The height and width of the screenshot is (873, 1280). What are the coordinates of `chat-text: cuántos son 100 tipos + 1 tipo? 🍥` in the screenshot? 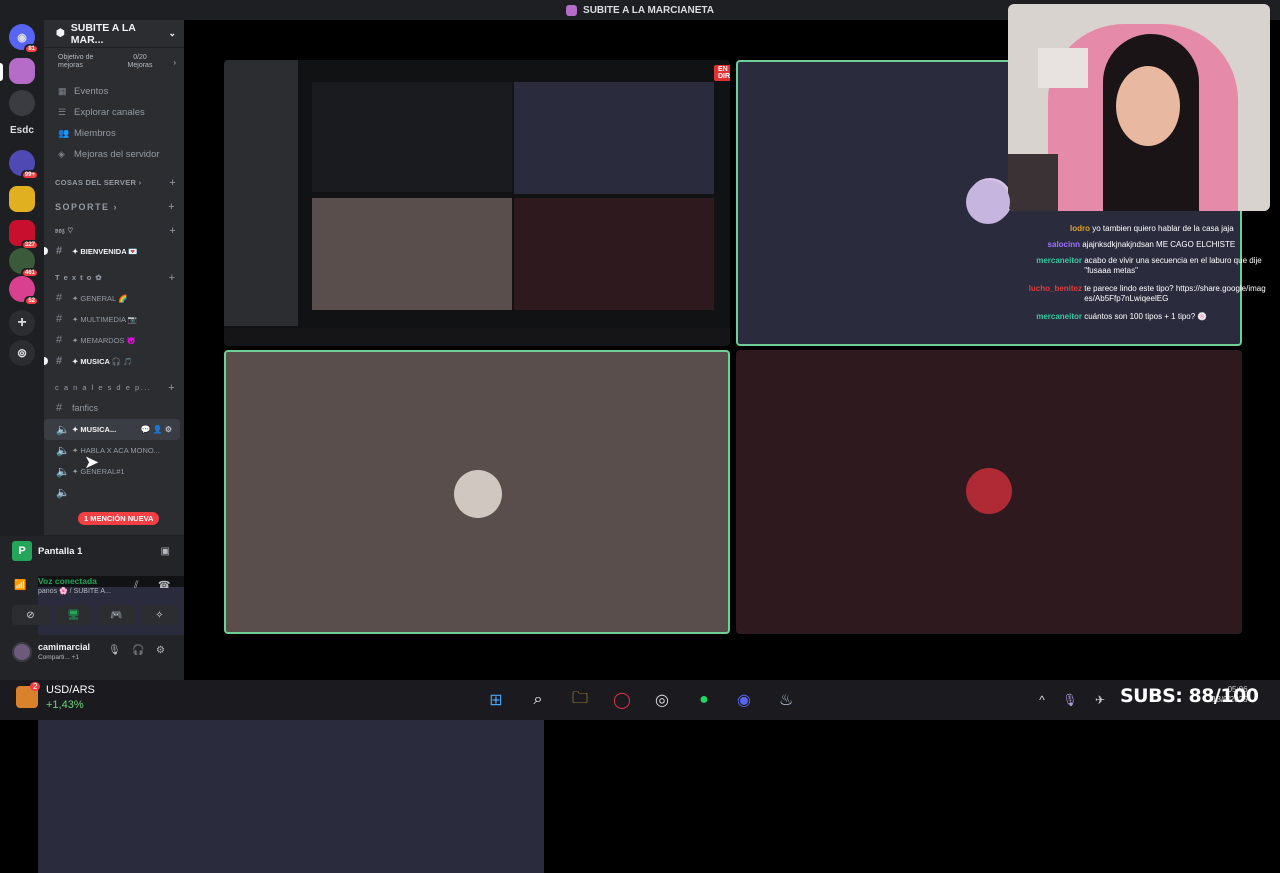 It's located at (1146, 316).